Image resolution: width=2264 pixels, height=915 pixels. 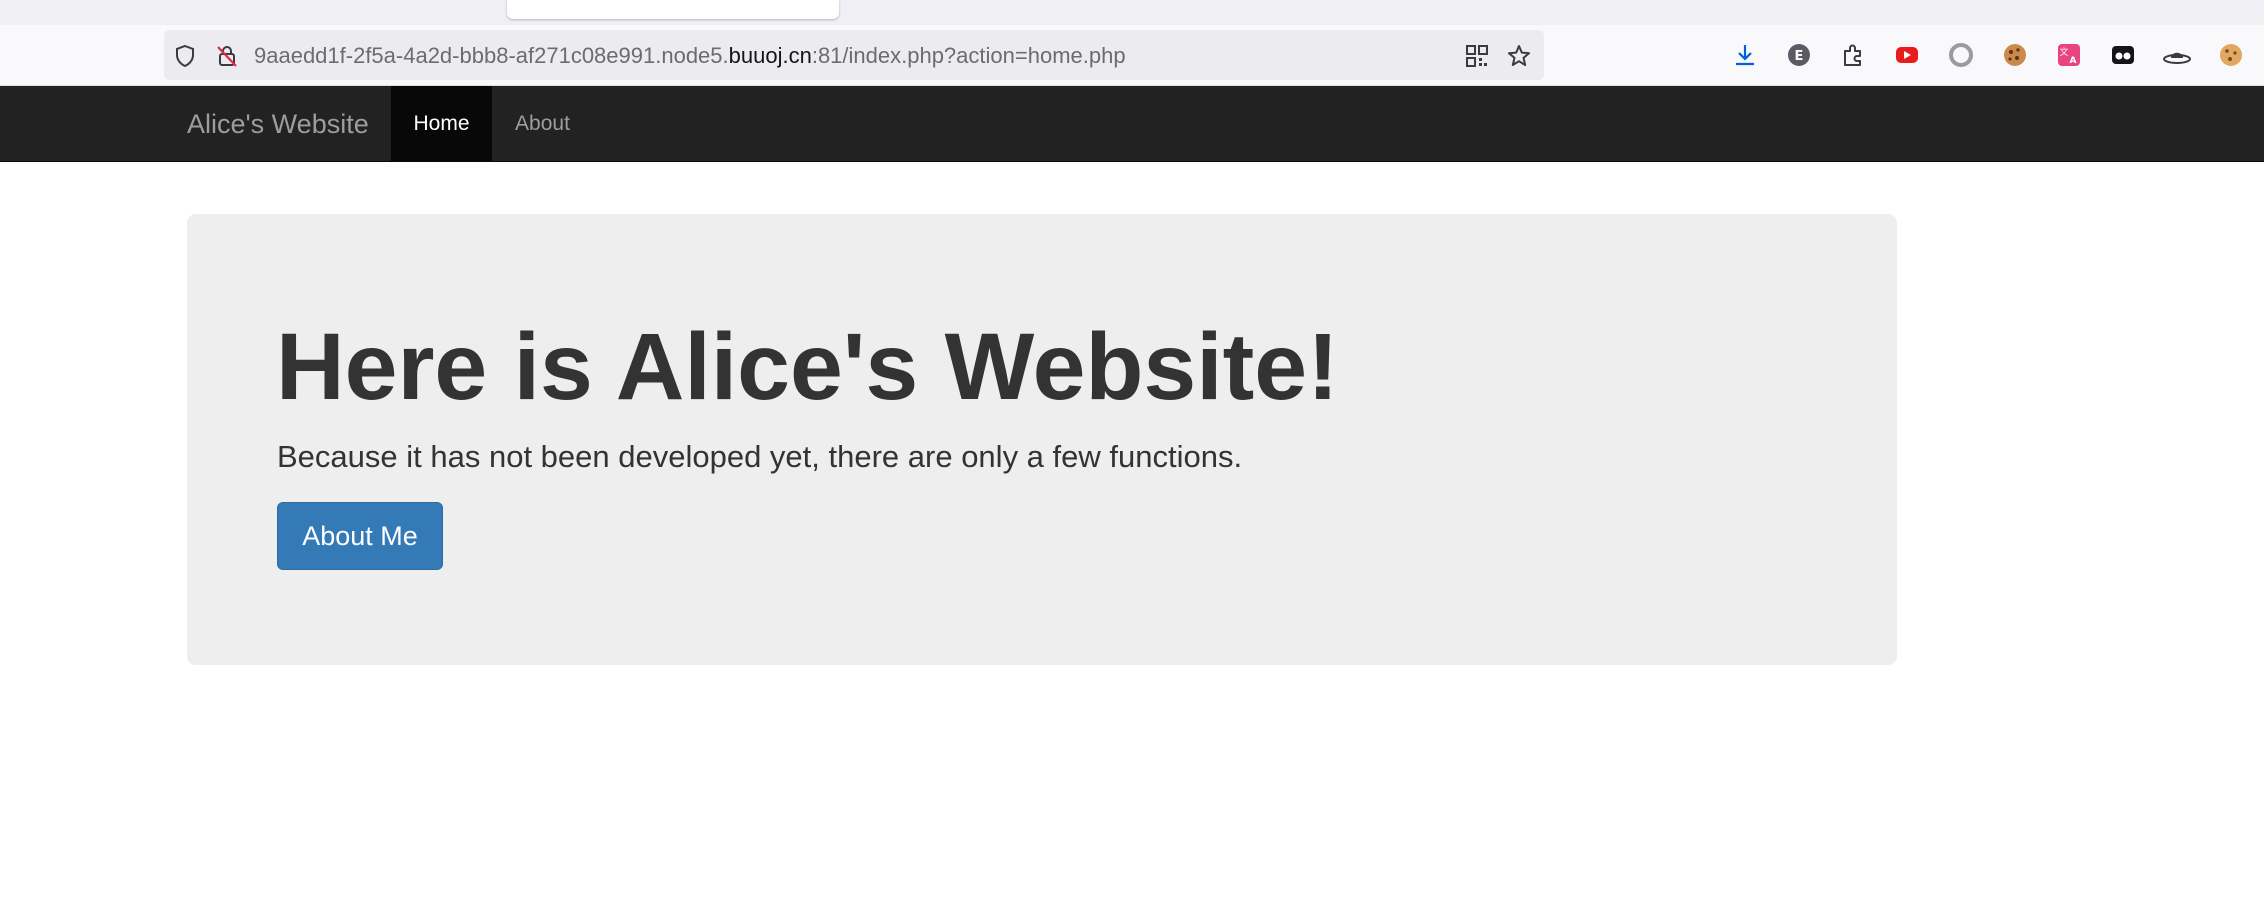 What do you see at coordinates (441, 124) in the screenshot?
I see `nav-item-home: Home` at bounding box center [441, 124].